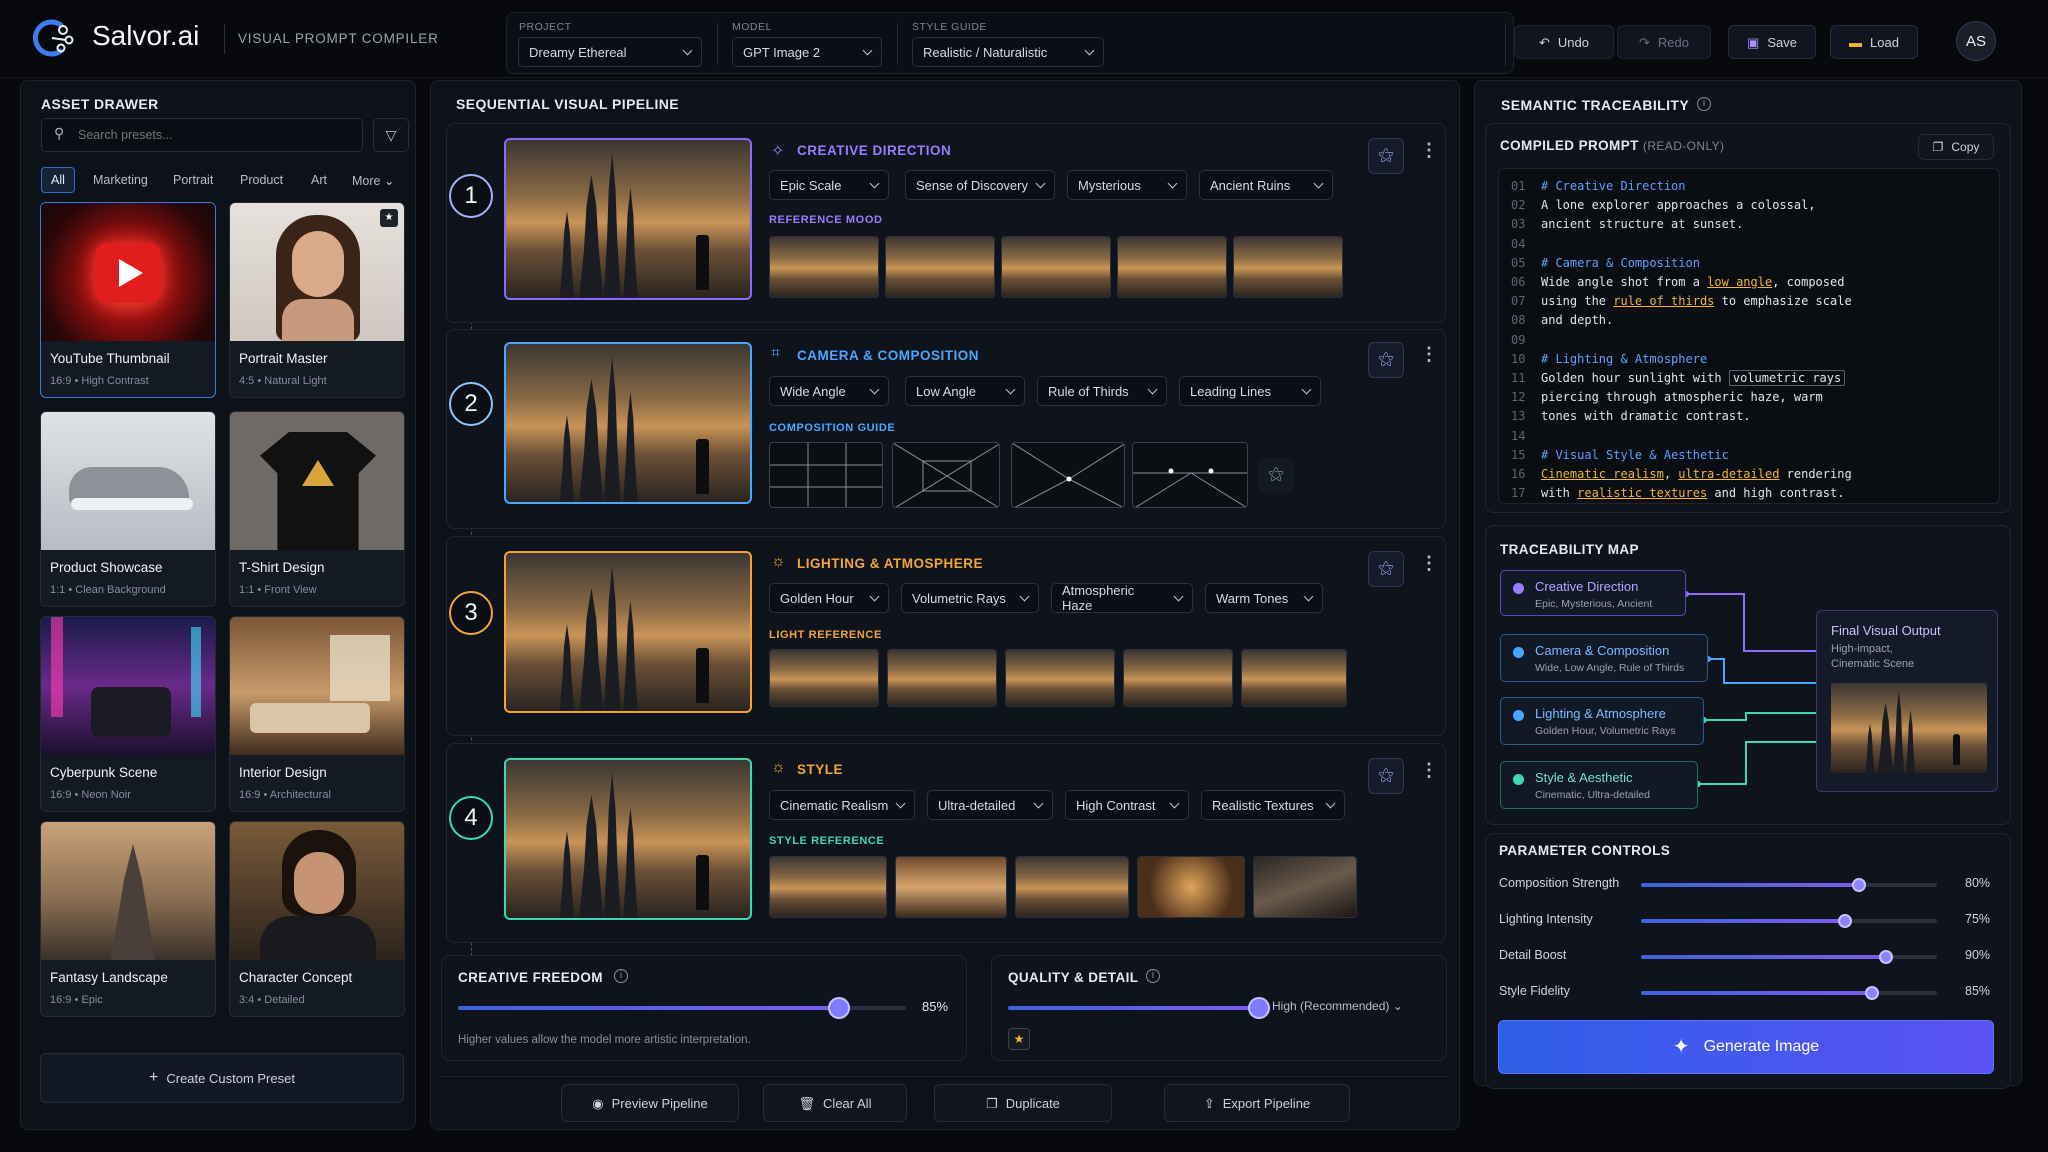 The image size is (2048, 1152). Describe the element at coordinates (829, 185) in the screenshot. I see `option-select: Epic Scale` at that location.